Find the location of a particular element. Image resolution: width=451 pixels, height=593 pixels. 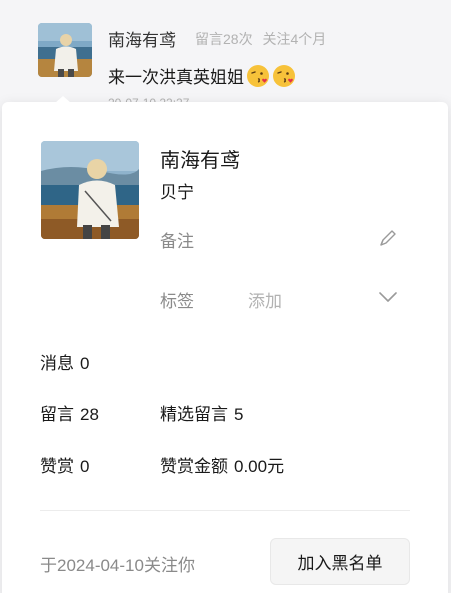

stat-value: 5 is located at coordinates (239, 414).